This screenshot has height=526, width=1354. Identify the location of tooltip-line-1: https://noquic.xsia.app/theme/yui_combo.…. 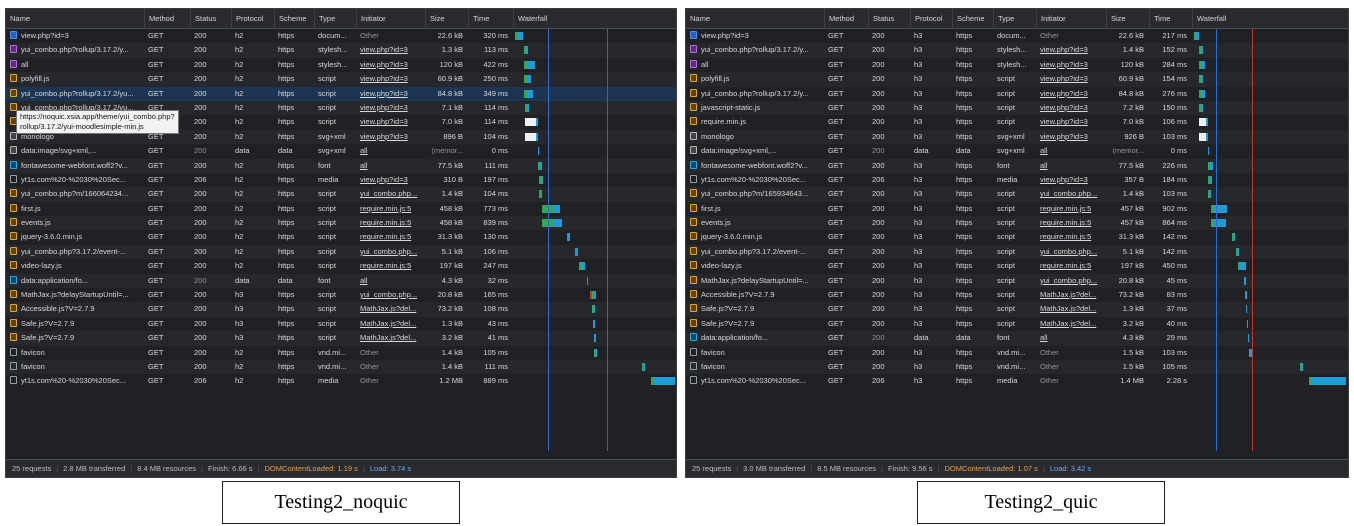
(97, 116).